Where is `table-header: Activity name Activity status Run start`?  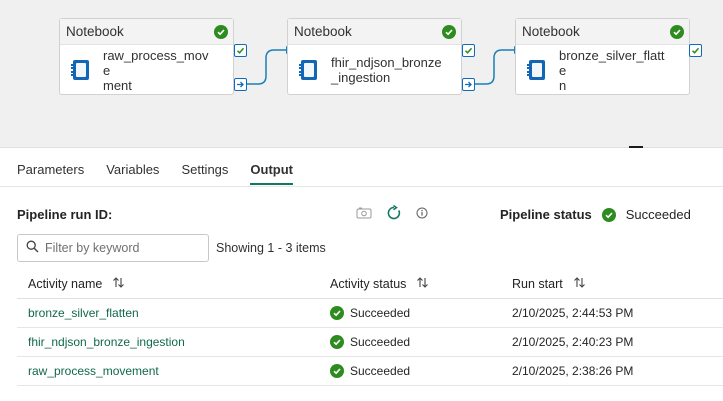
table-header: Activity name Activity status Run start is located at coordinates (370, 284).